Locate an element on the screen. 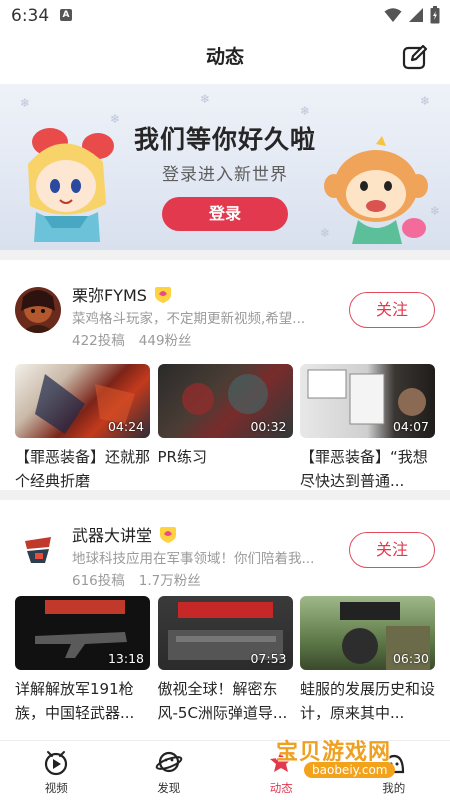  status-icons is located at coordinates (412, 15).